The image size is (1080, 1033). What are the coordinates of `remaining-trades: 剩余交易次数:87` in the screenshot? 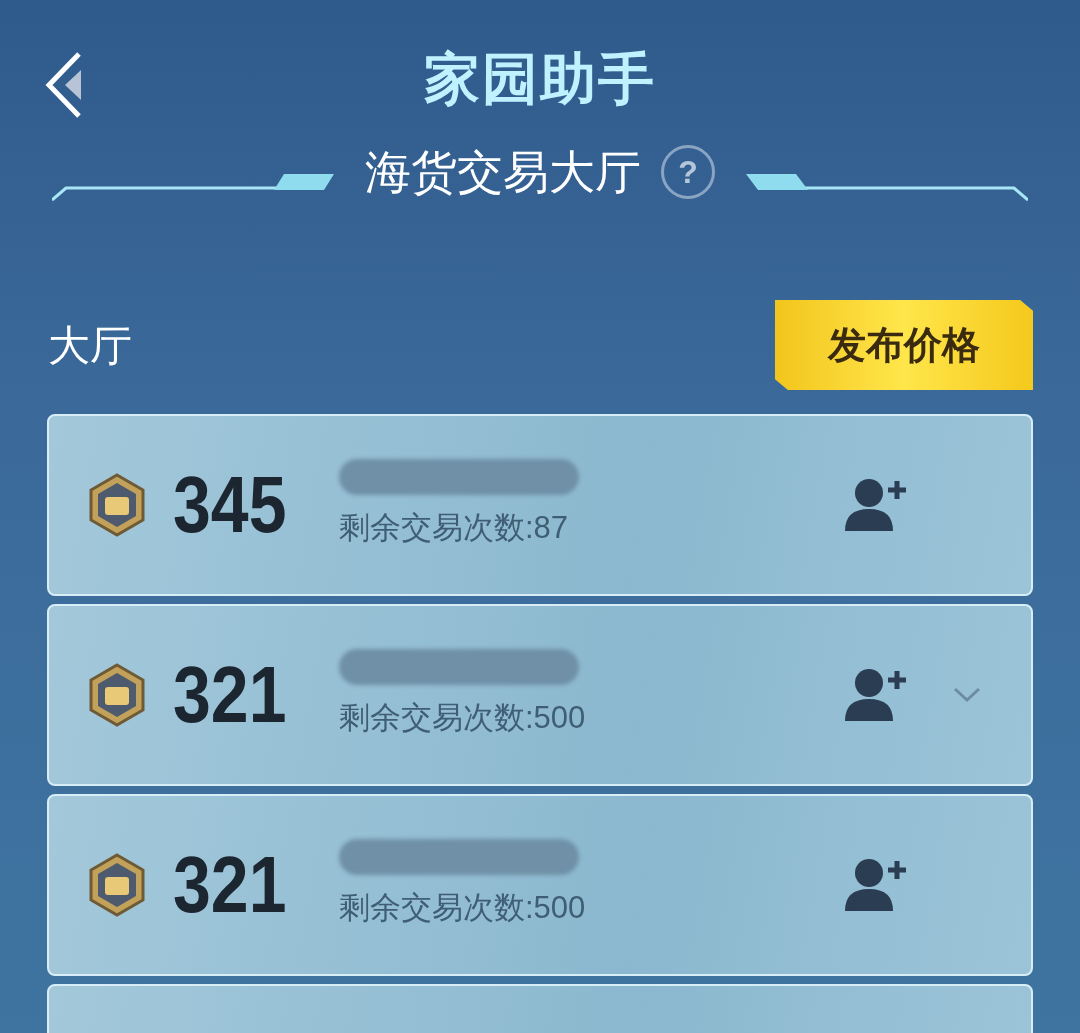 It's located at (454, 527).